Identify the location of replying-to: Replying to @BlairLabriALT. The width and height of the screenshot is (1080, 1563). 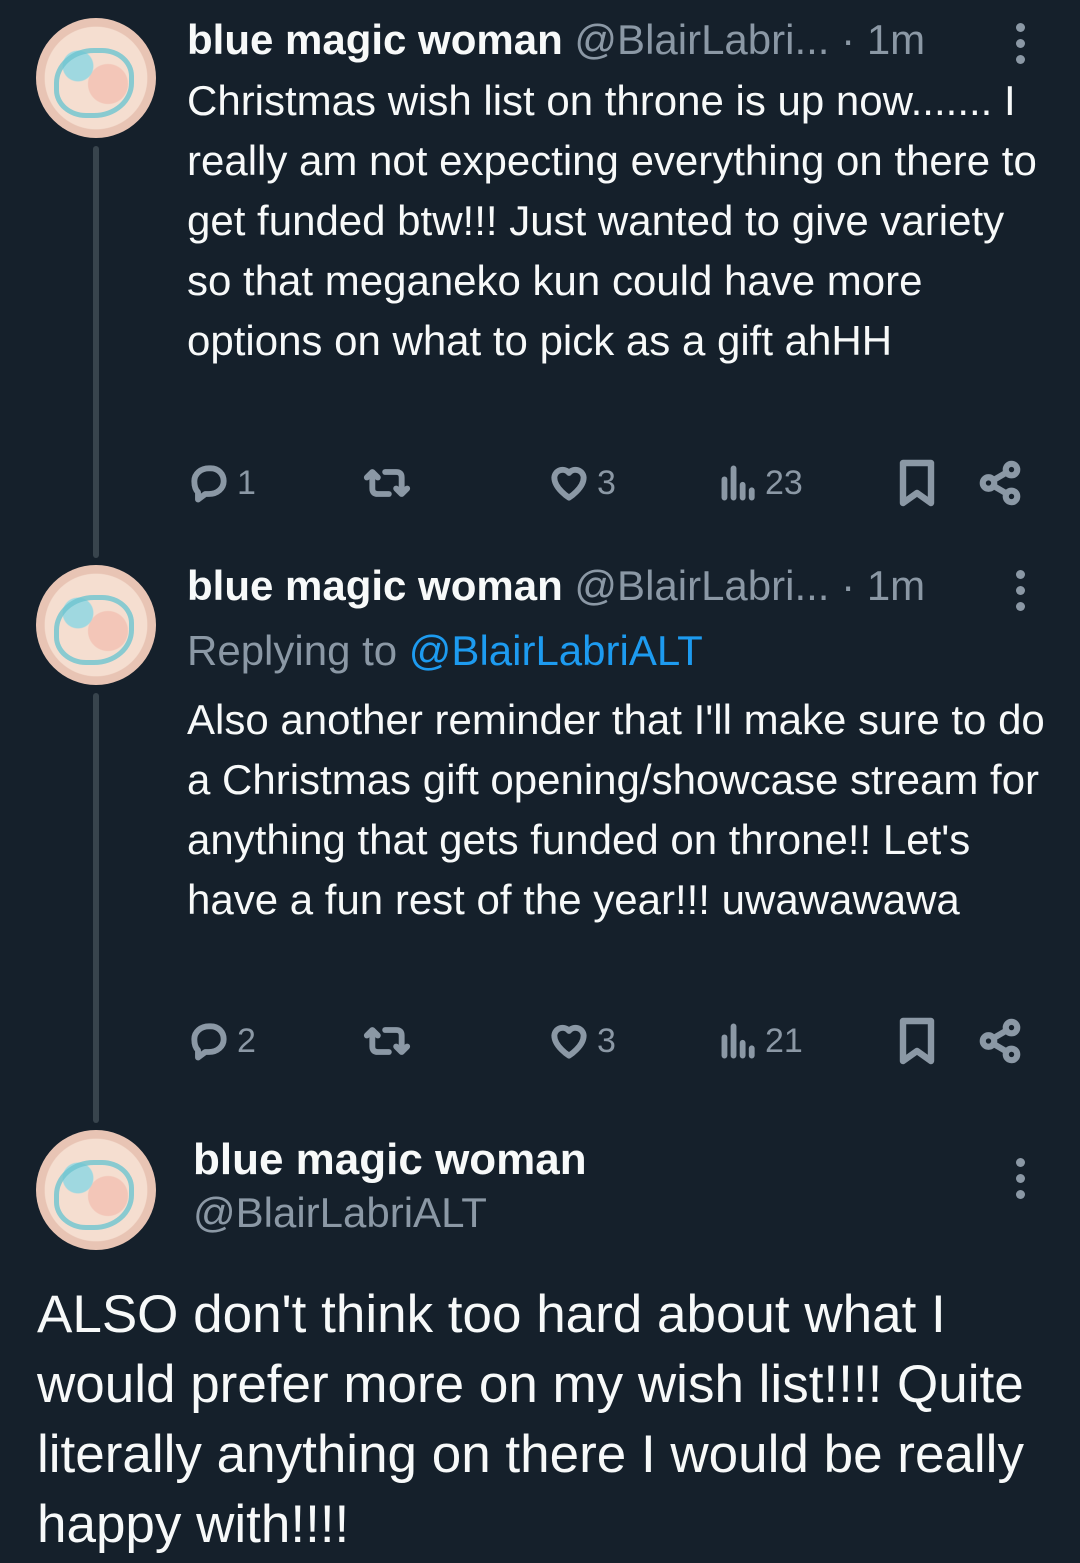
(445, 651).